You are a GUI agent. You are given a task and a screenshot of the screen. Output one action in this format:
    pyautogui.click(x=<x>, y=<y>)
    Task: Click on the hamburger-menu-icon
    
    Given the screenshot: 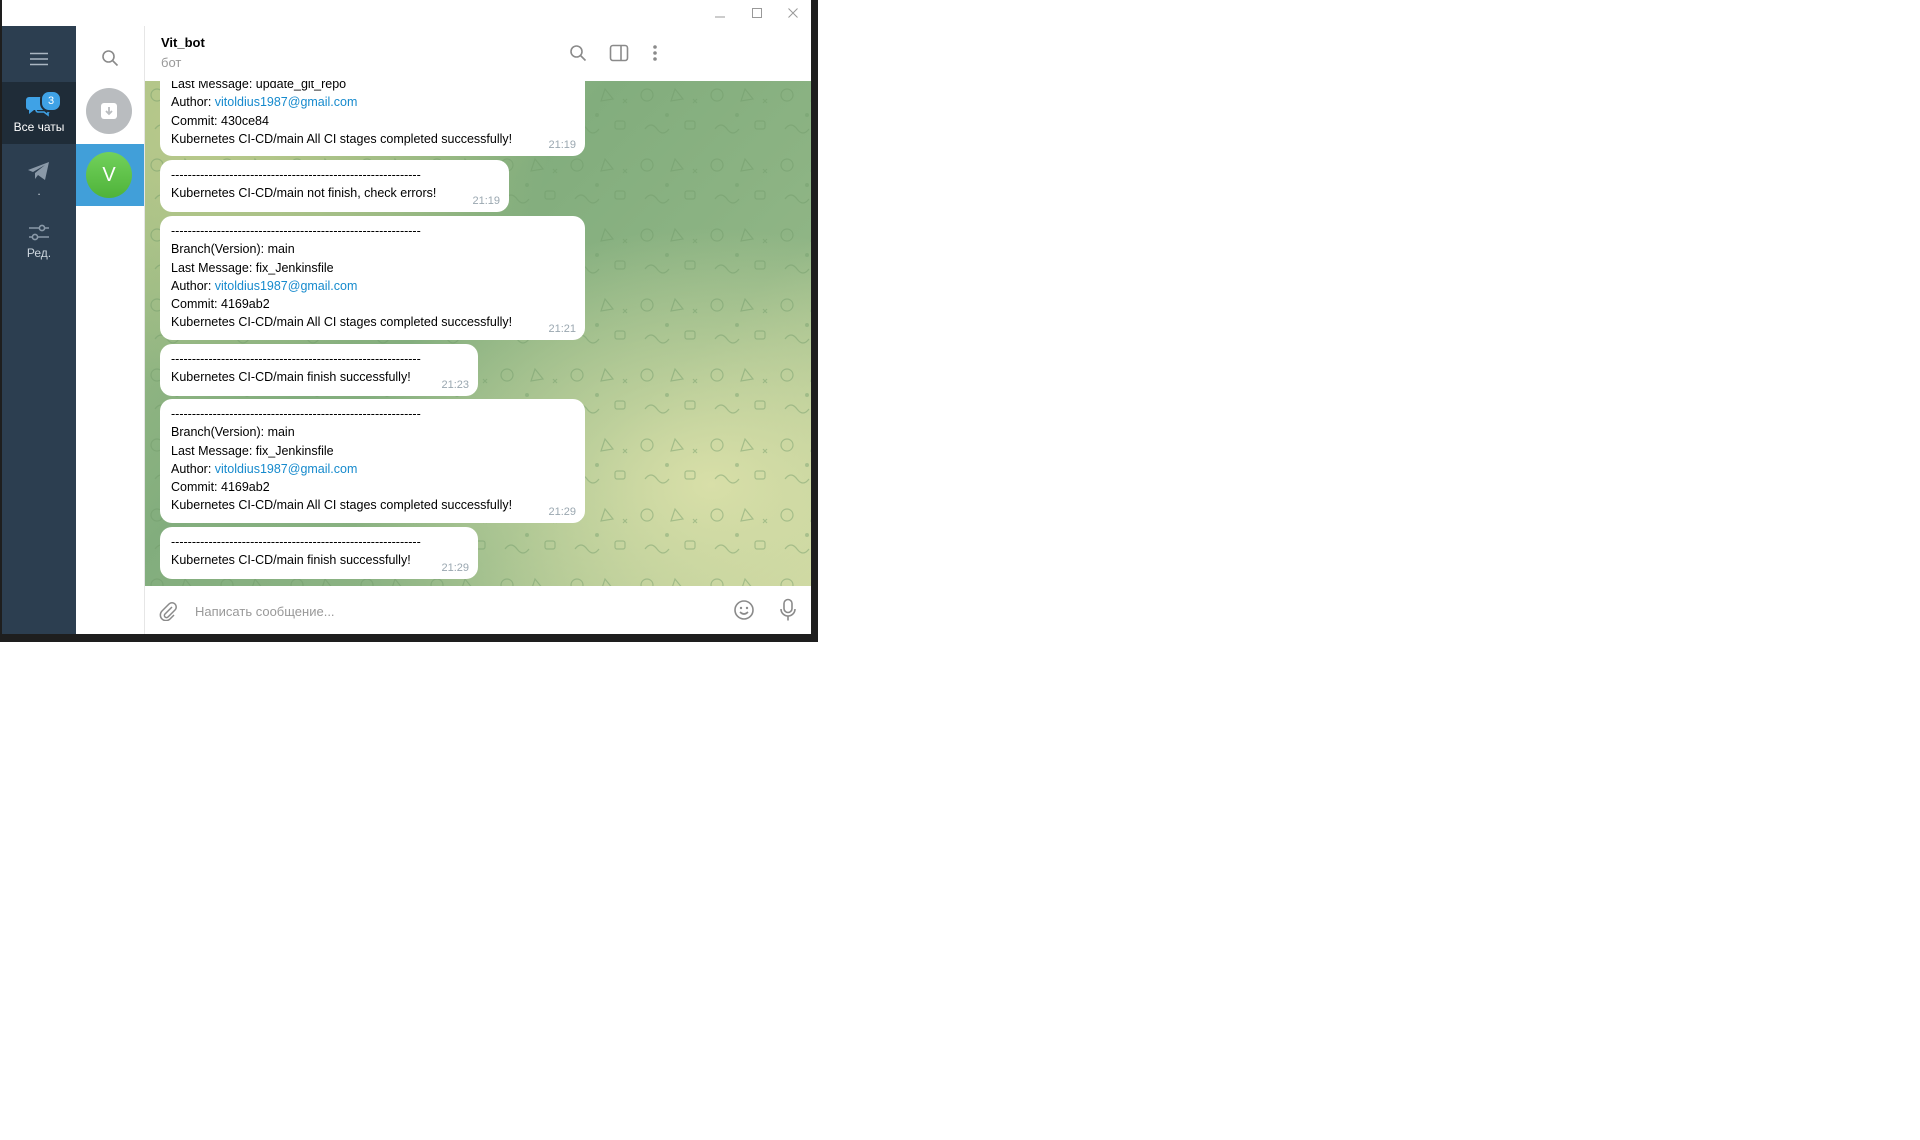 What is the action you would take?
    pyautogui.click(x=39, y=59)
    